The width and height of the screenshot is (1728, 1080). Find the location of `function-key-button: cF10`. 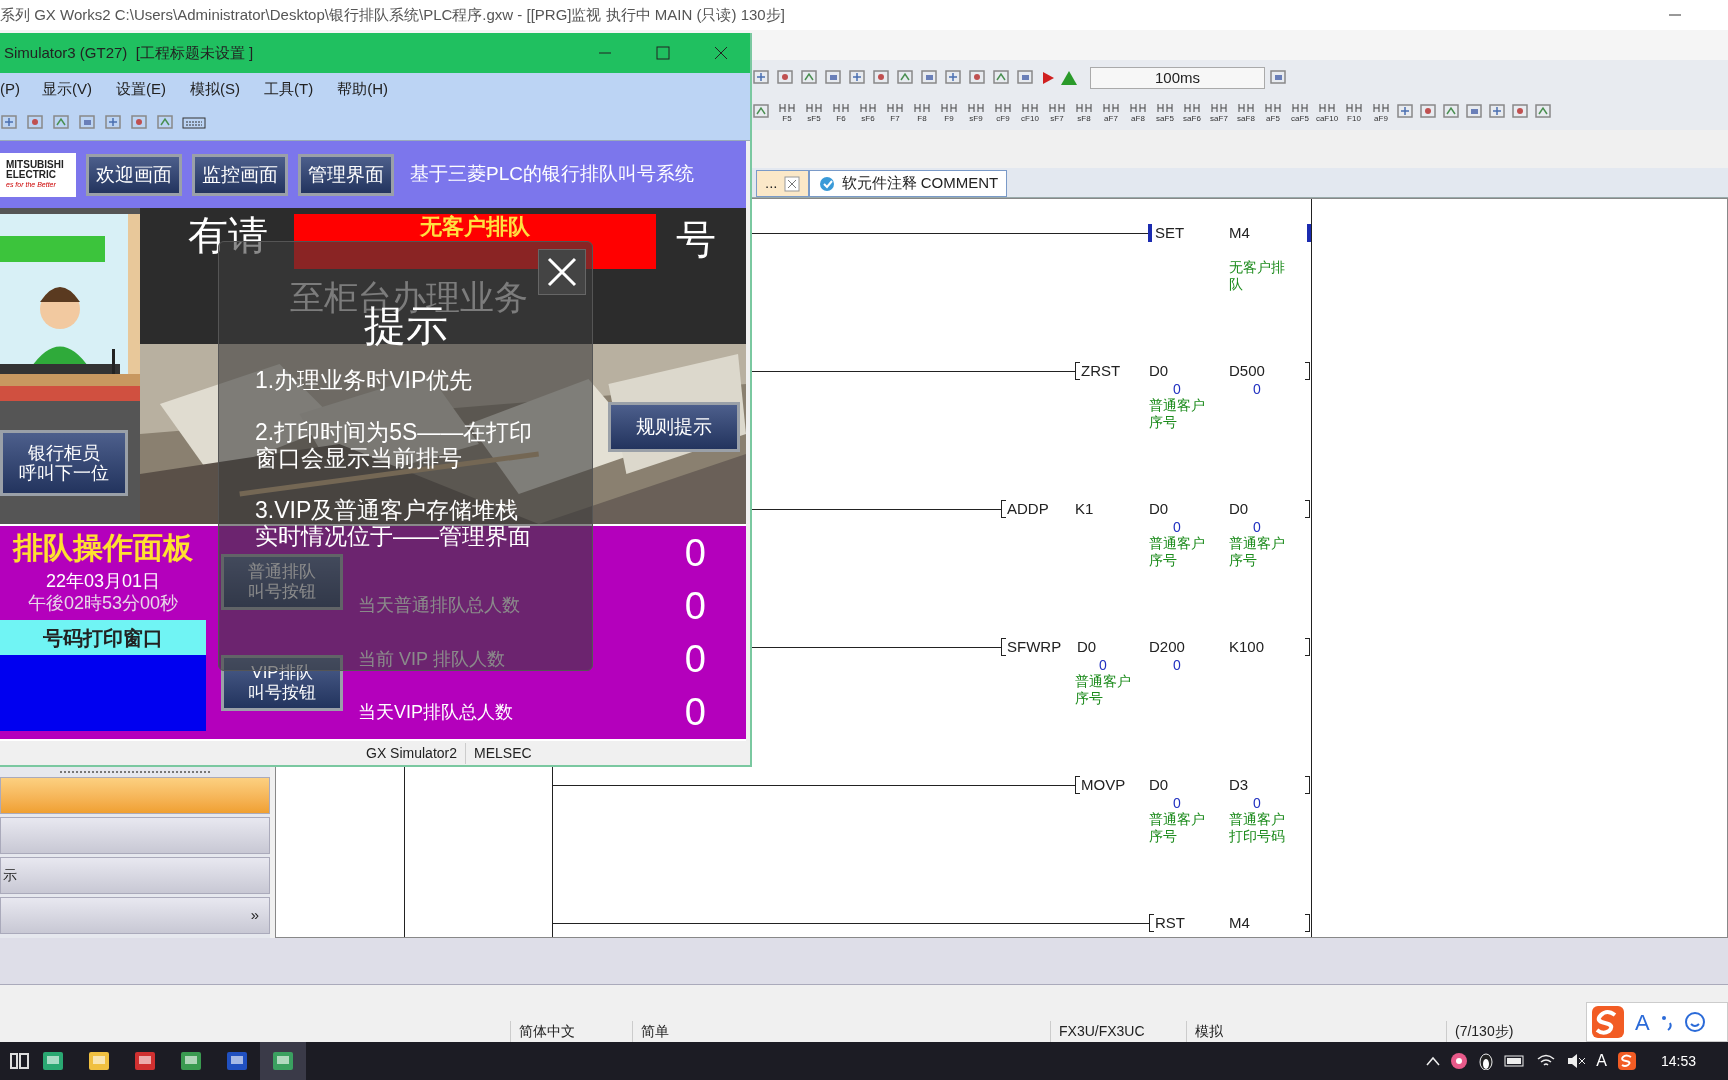

function-key-button: cF10 is located at coordinates (1030, 112).